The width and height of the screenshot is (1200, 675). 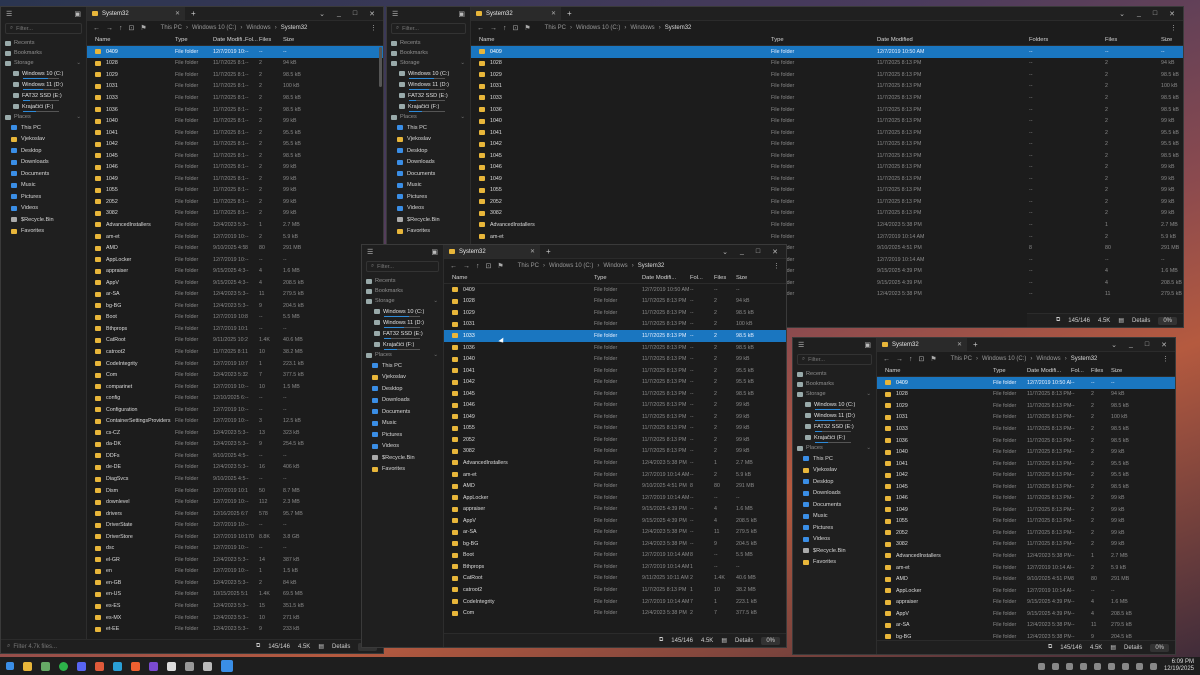 I want to click on column-header-date-modified: Date Modified, so click(x=953, y=40).